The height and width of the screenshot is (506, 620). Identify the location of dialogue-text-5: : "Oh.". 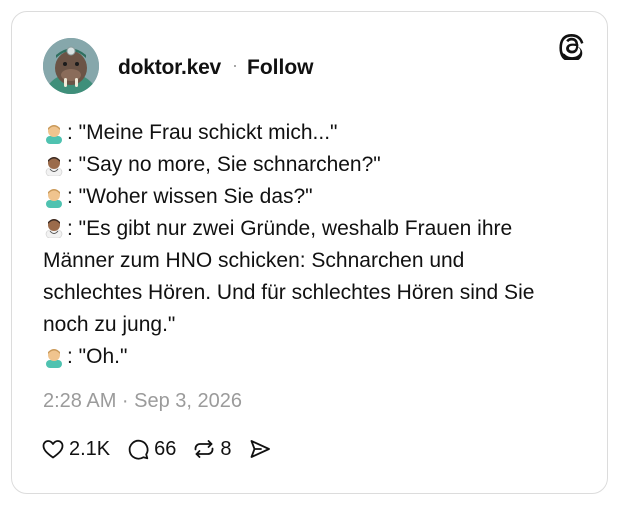
(97, 356).